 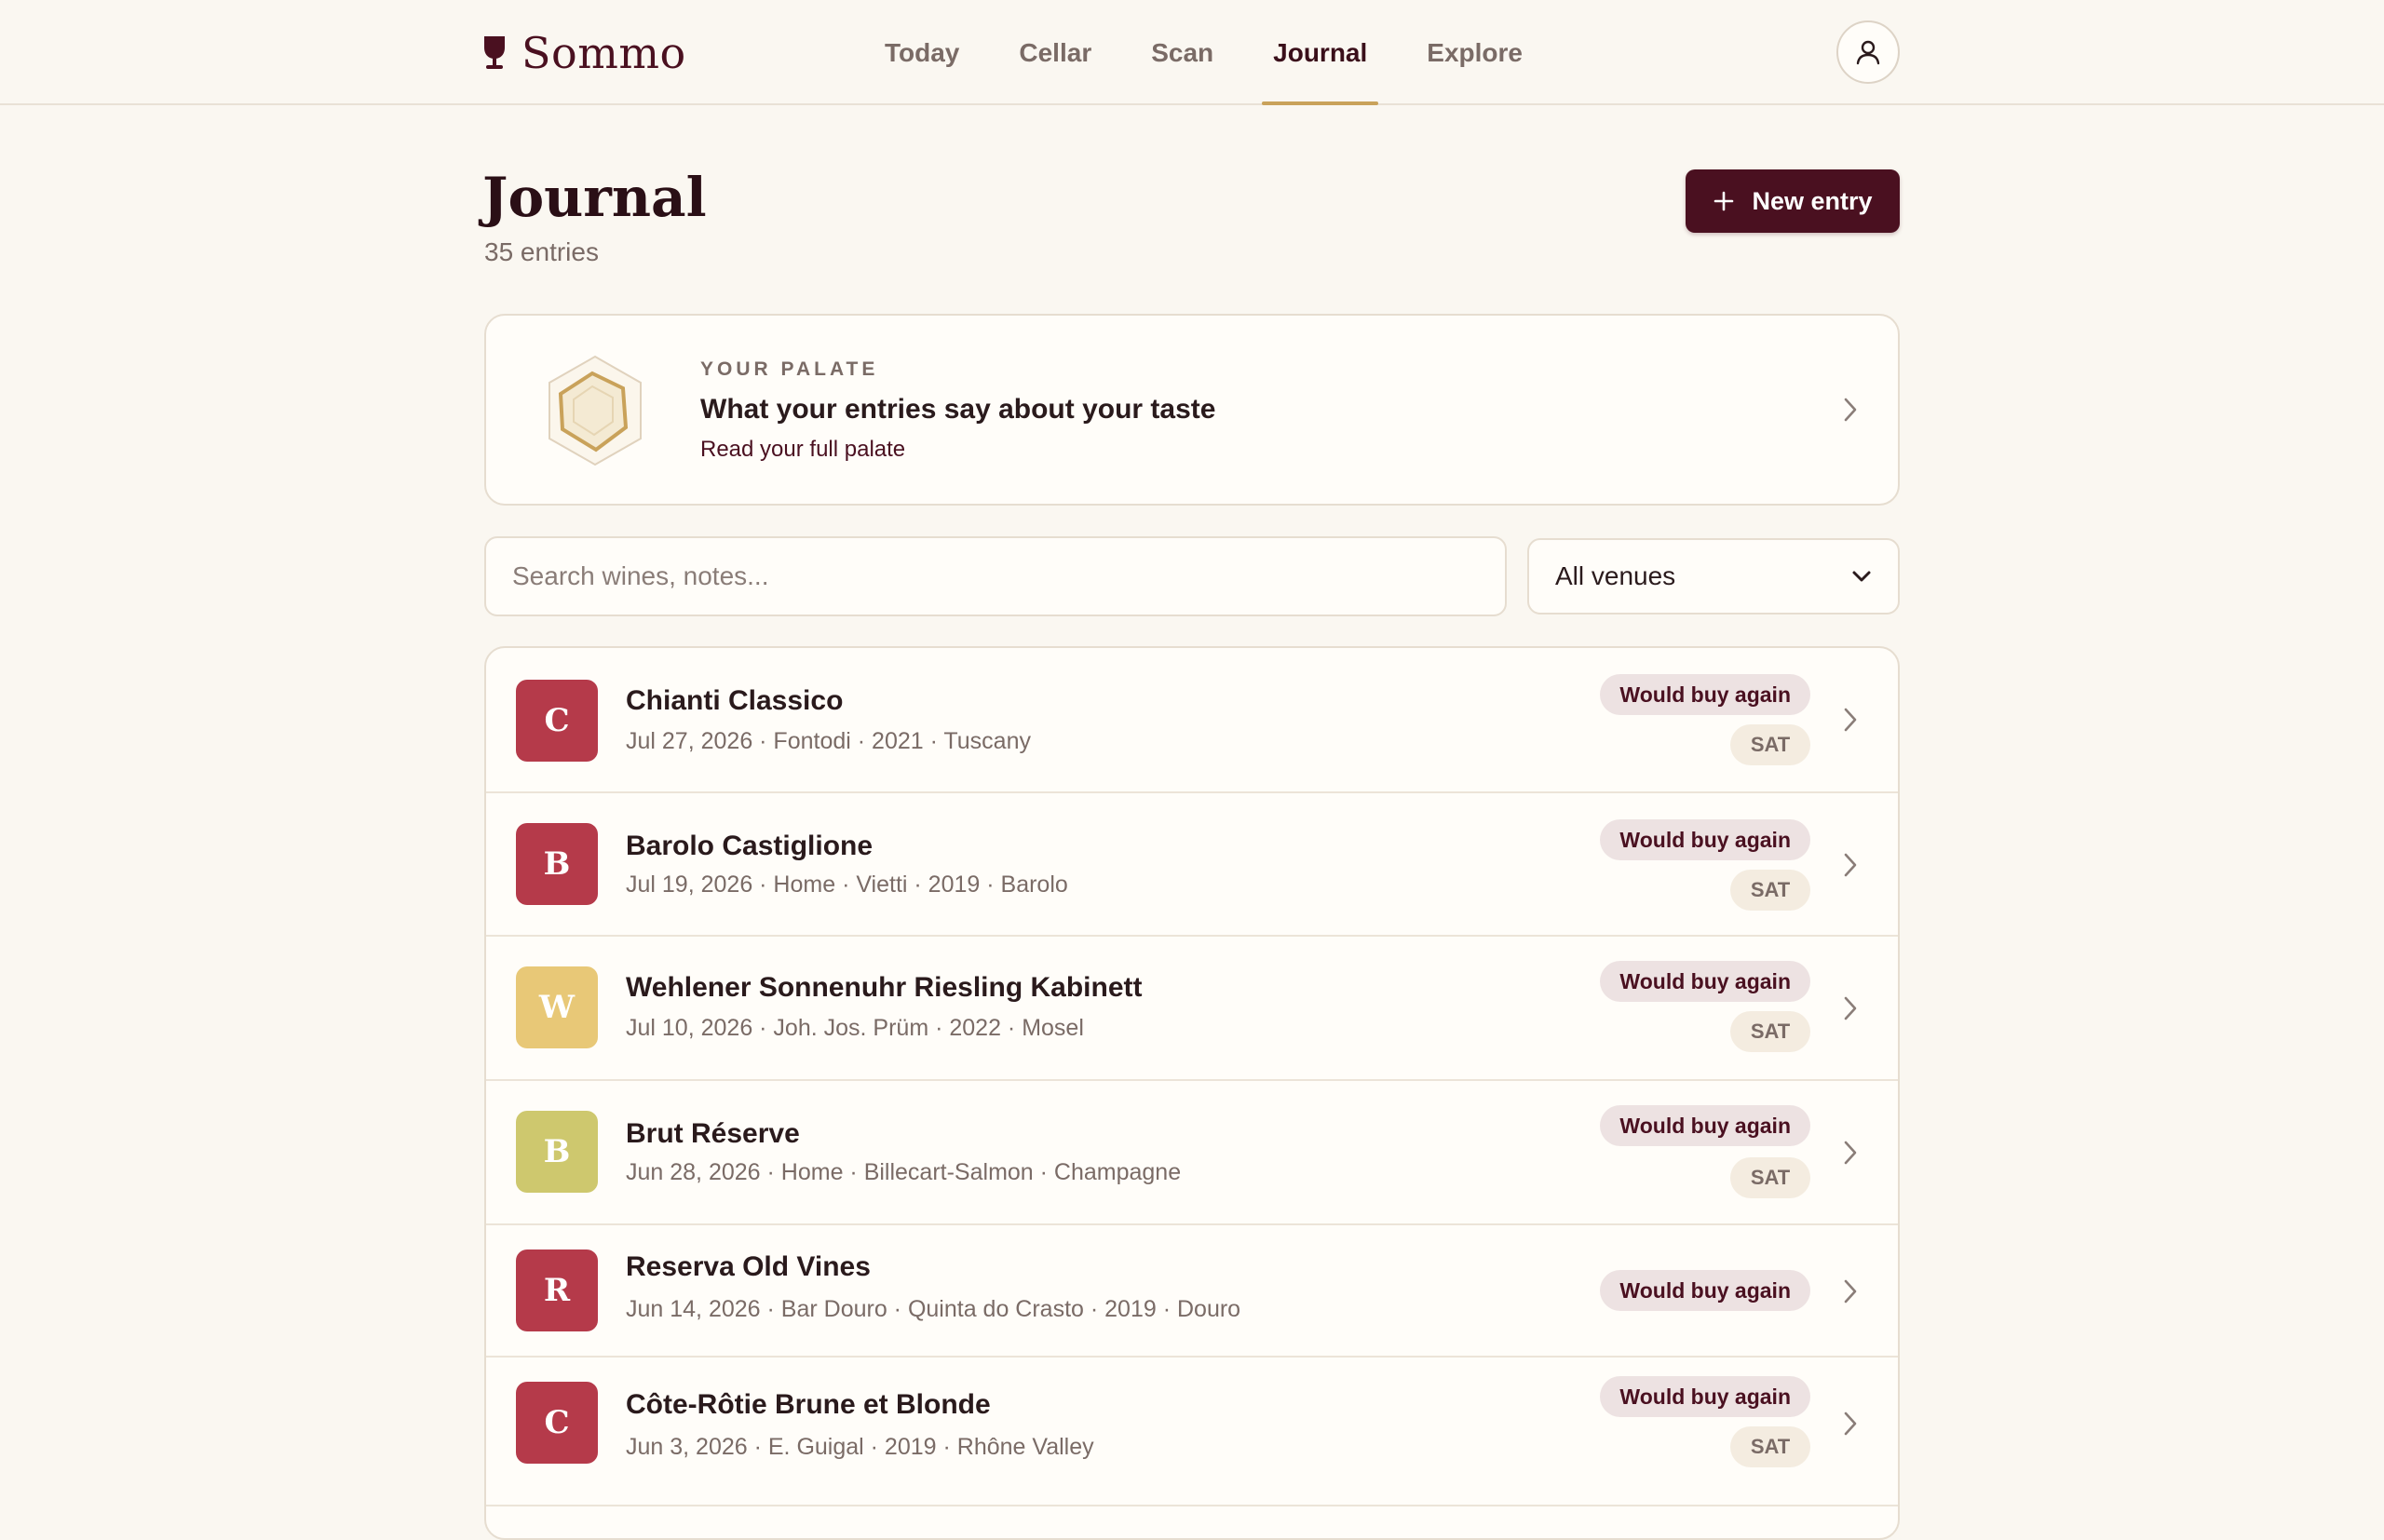 What do you see at coordinates (748, 1267) in the screenshot?
I see `wine-name: Reserva Old Vines` at bounding box center [748, 1267].